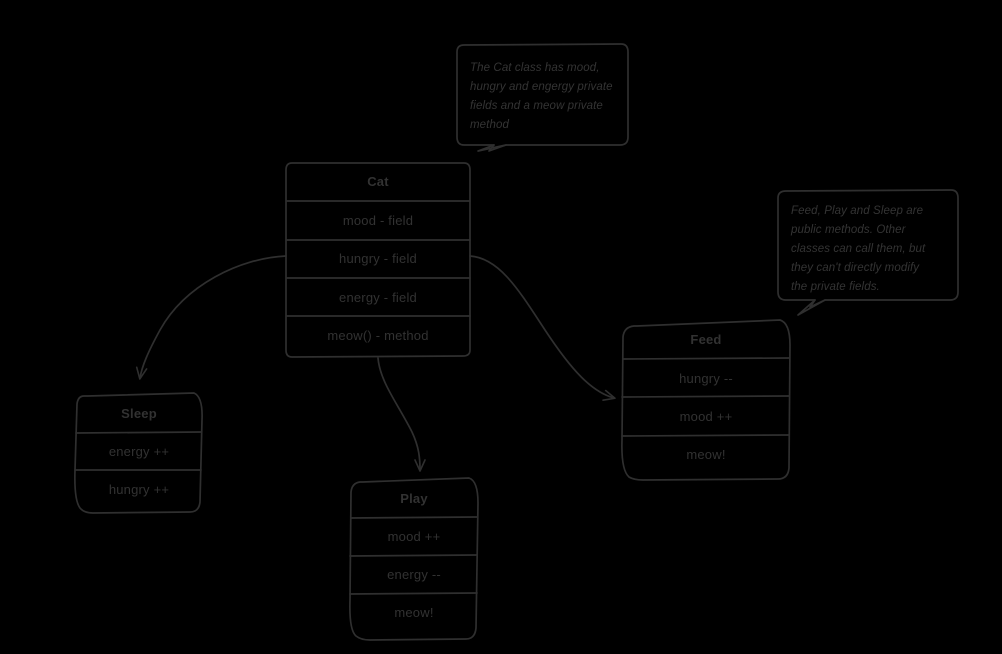  Describe the element at coordinates (706, 378) in the screenshot. I see `node-feed-row-0: hungry --` at that location.